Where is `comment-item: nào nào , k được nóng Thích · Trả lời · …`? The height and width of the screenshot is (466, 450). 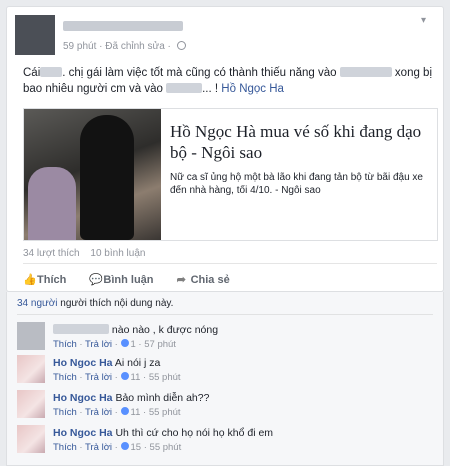 comment-item: nào nào , k được nóng Thích · Trả lời · … is located at coordinates (227, 339).